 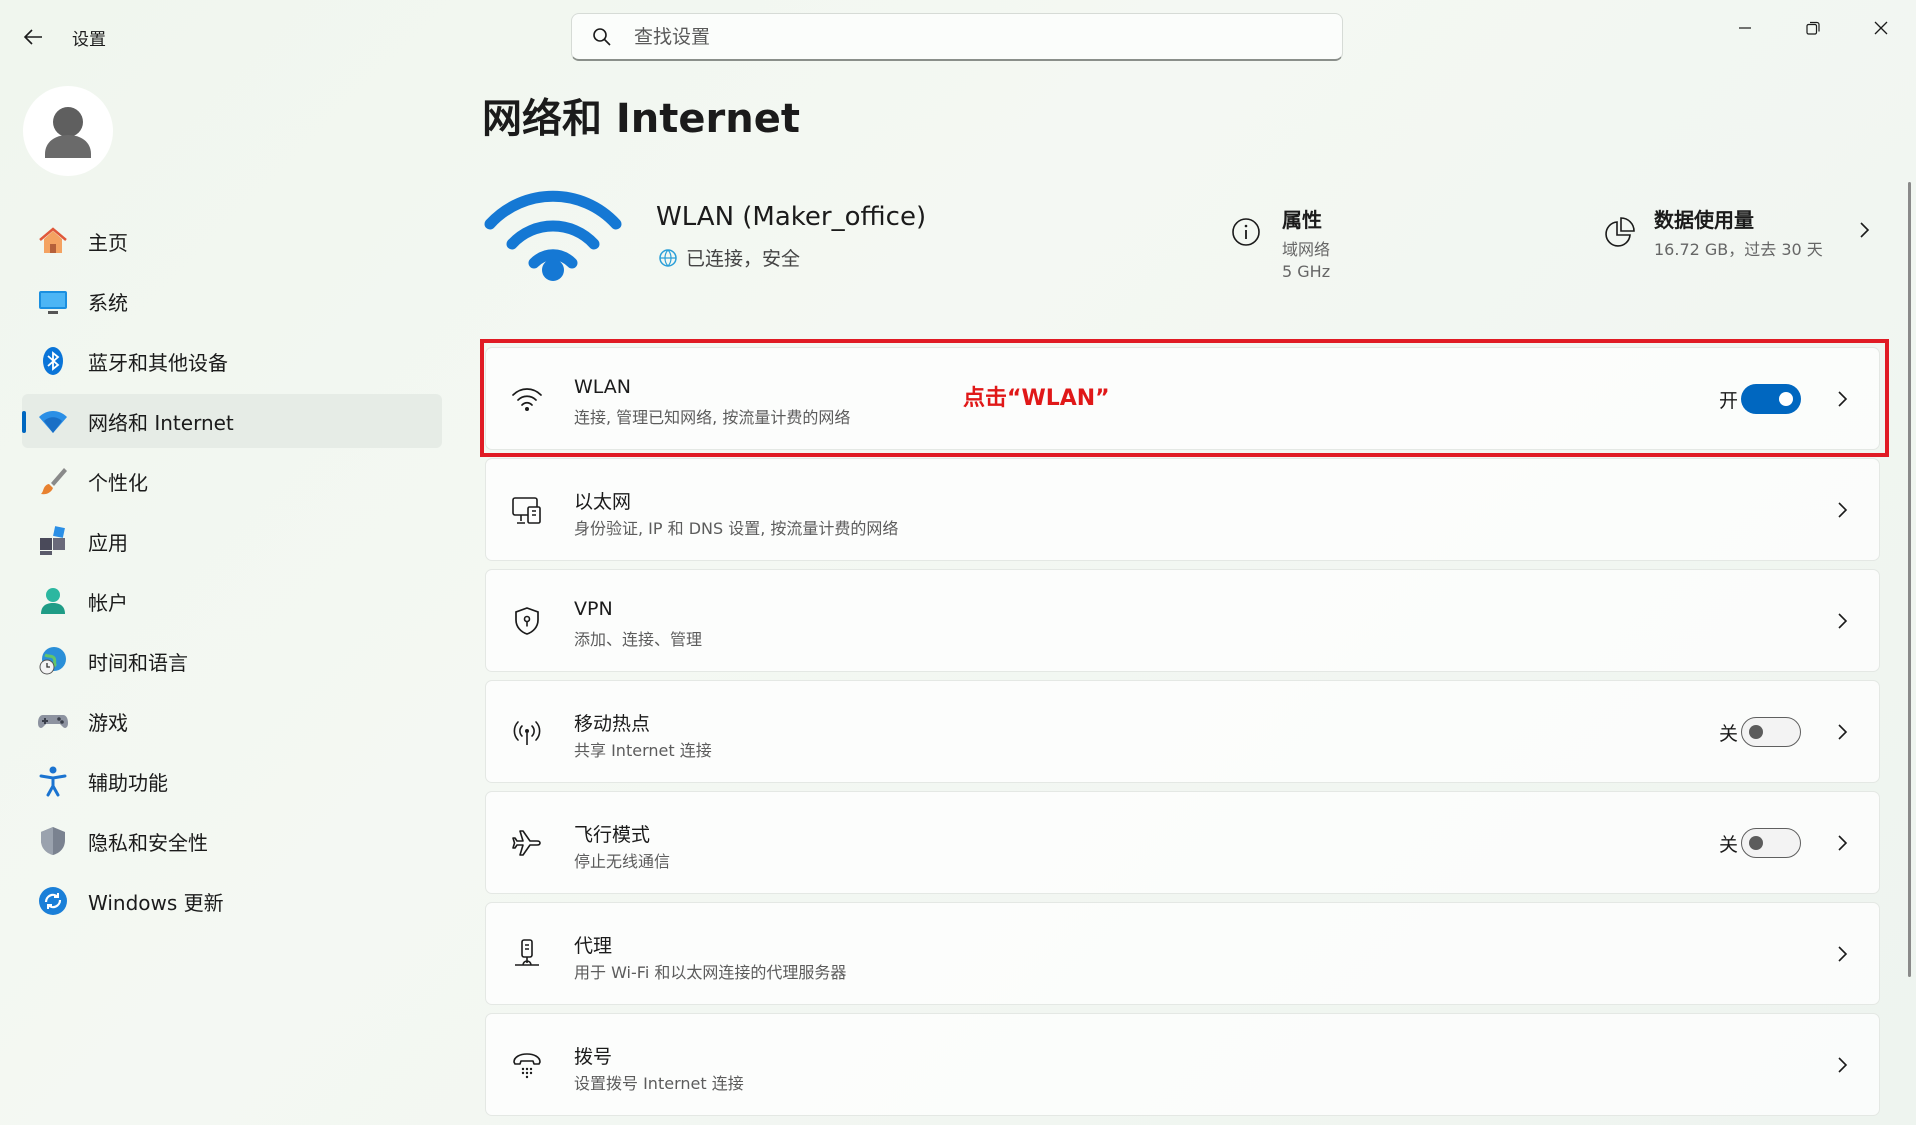 What do you see at coordinates (643, 750) in the screenshot?
I see `card-subtitle: 共享 Internet 连接` at bounding box center [643, 750].